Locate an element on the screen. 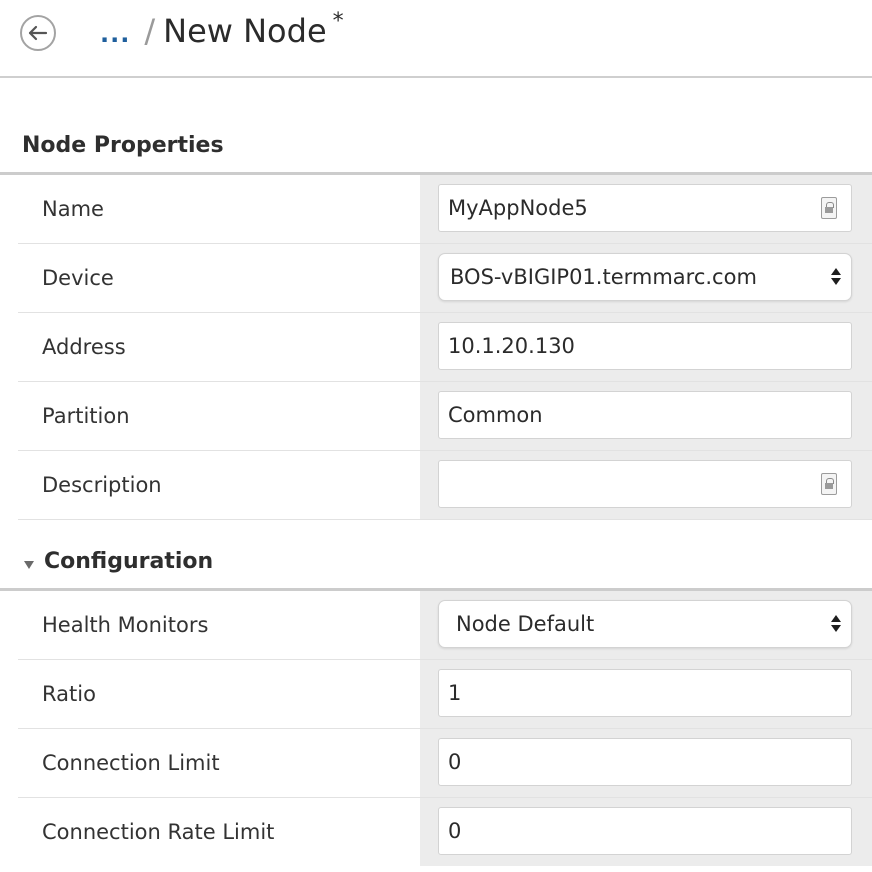 The height and width of the screenshot is (872, 872). health-monitors-label: Health Monitors is located at coordinates (219, 625).